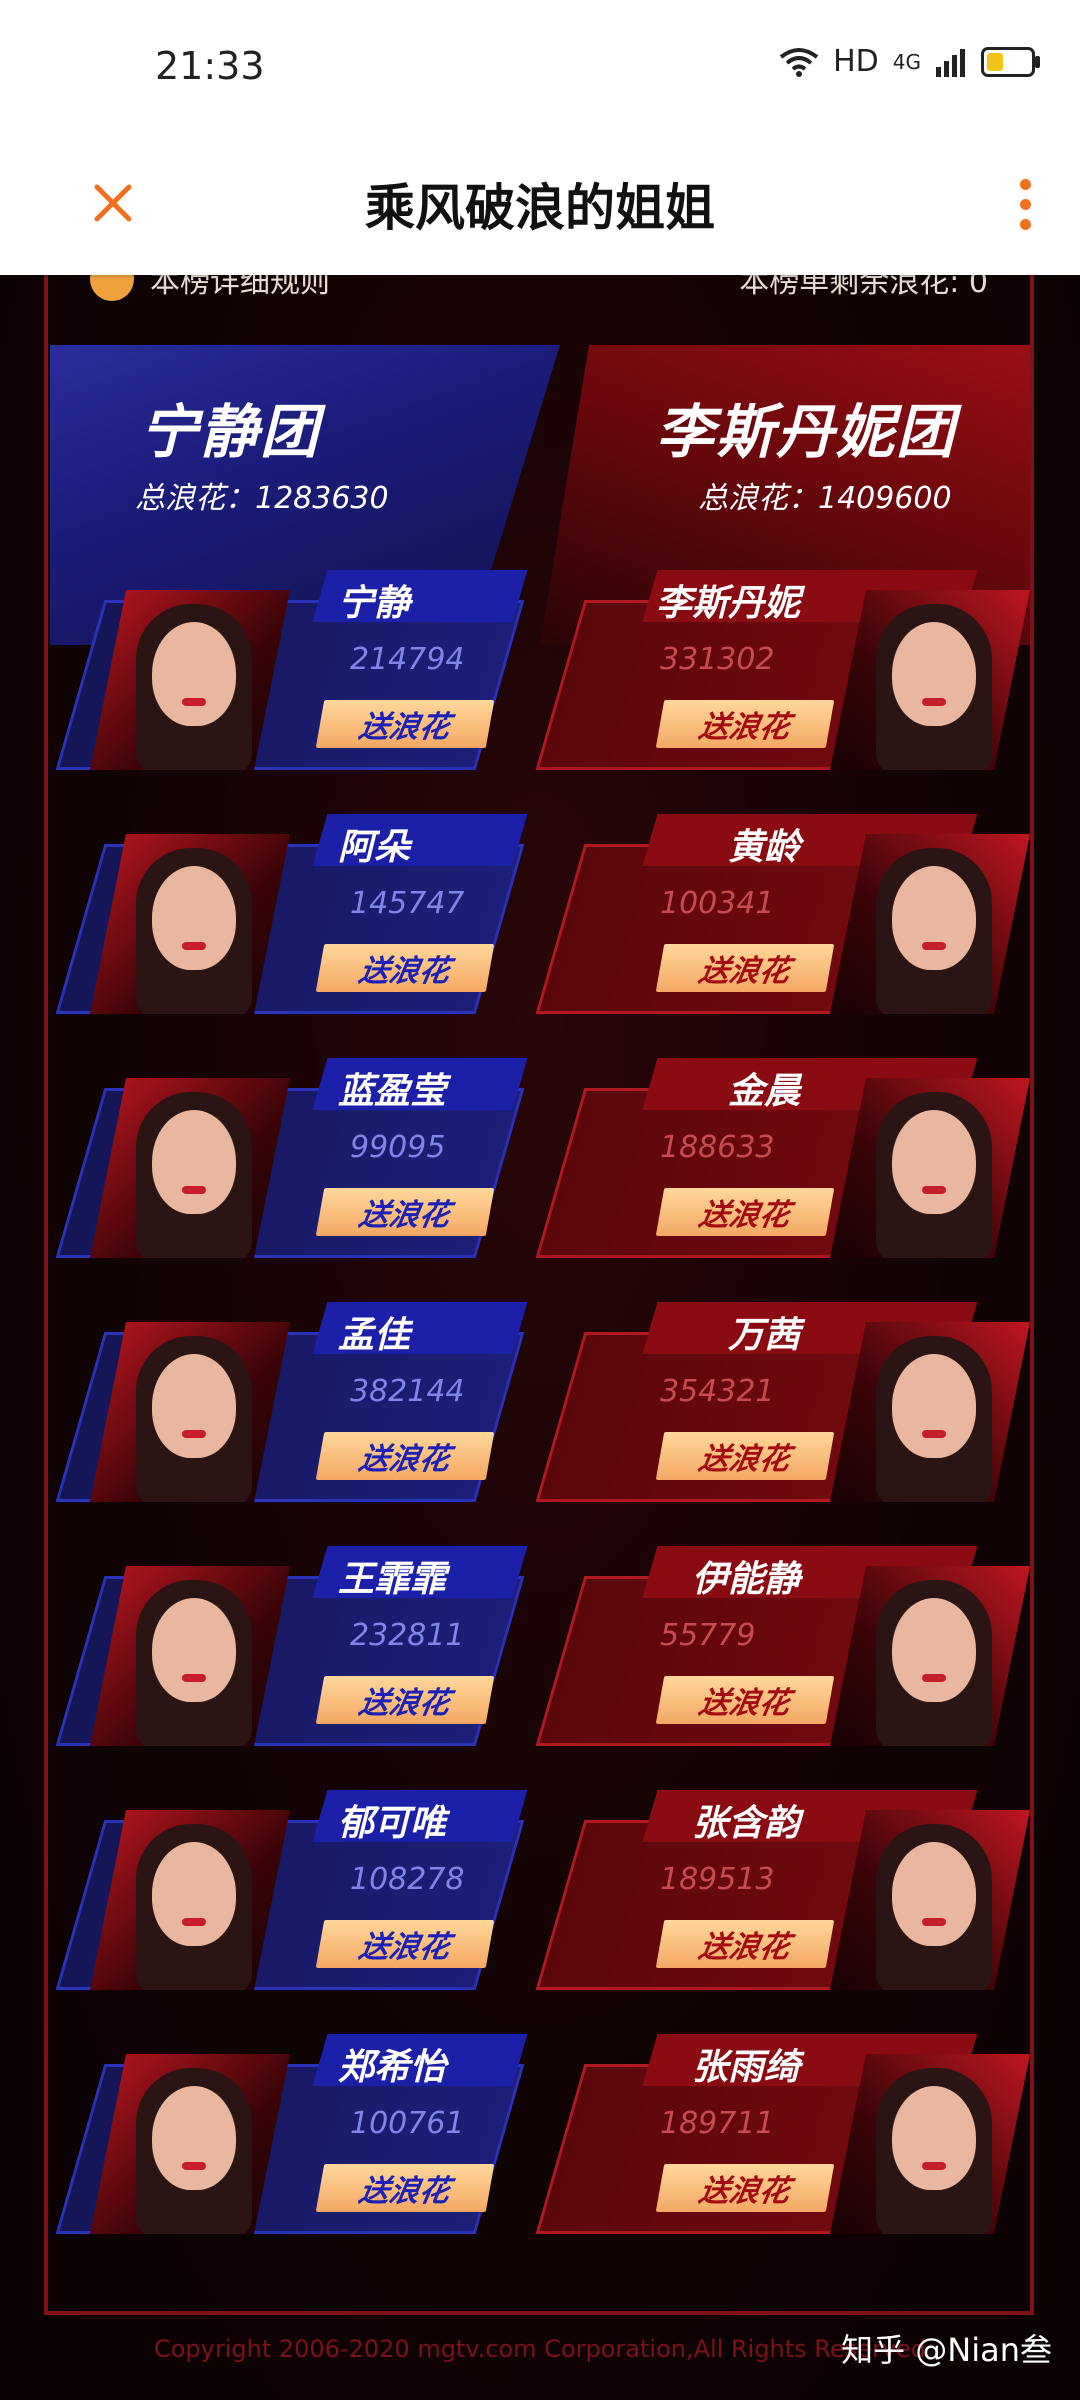 This screenshot has height=2400, width=1080. I want to click on status-icons: HD 4G, so click(909, 61).